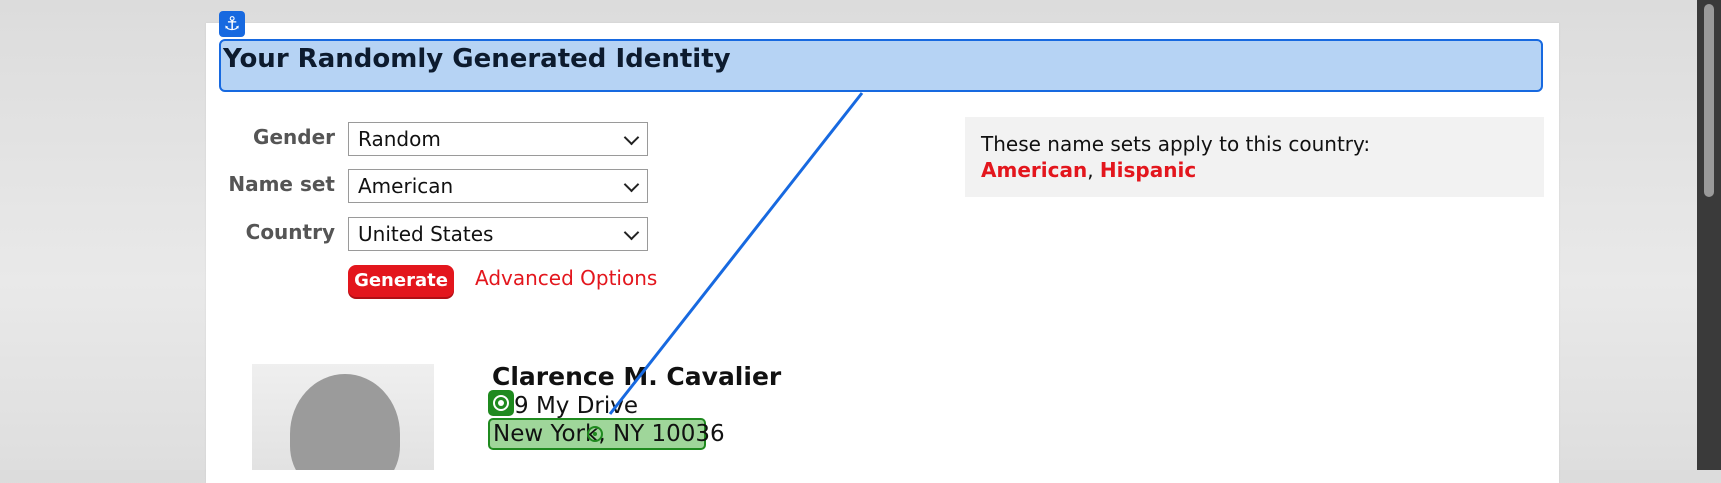 This screenshot has width=1721, height=483. I want to click on person-city: New York, NY 10036, so click(609, 434).